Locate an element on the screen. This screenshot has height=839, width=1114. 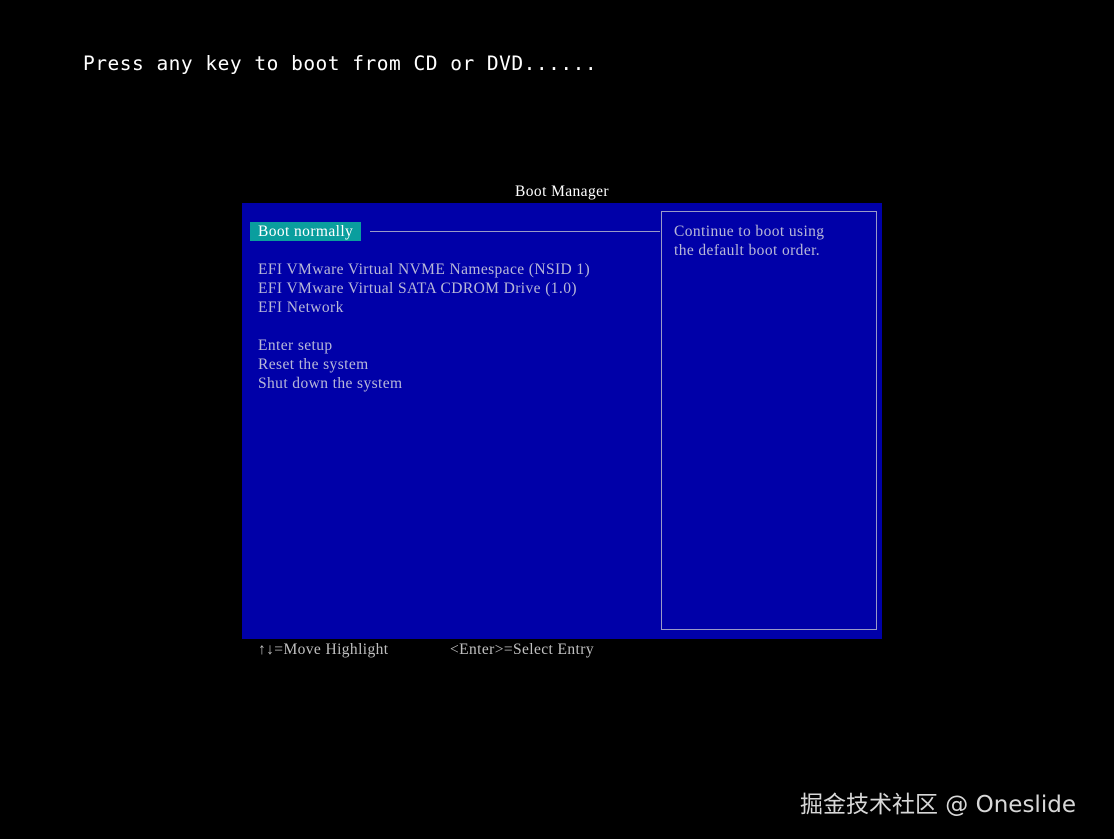
menu-item-efi-network: EFI Network is located at coordinates (301, 307).